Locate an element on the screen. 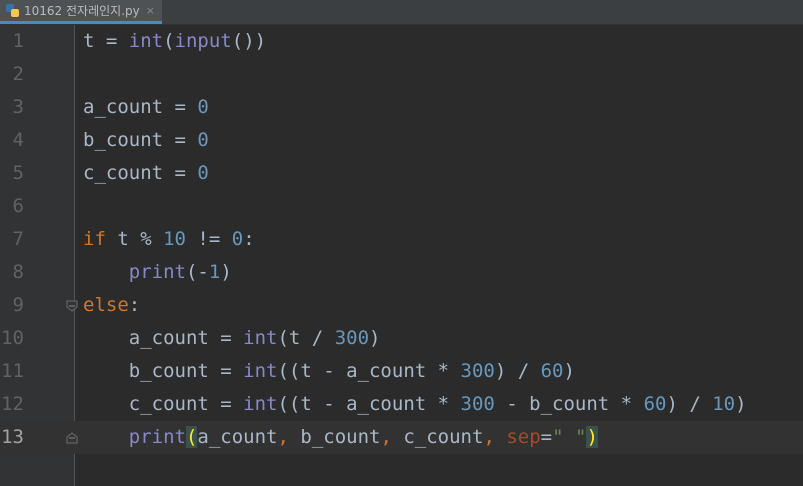 This screenshot has height=486, width=803. code-text: if t % 10 != 0: is located at coordinates (169, 239).